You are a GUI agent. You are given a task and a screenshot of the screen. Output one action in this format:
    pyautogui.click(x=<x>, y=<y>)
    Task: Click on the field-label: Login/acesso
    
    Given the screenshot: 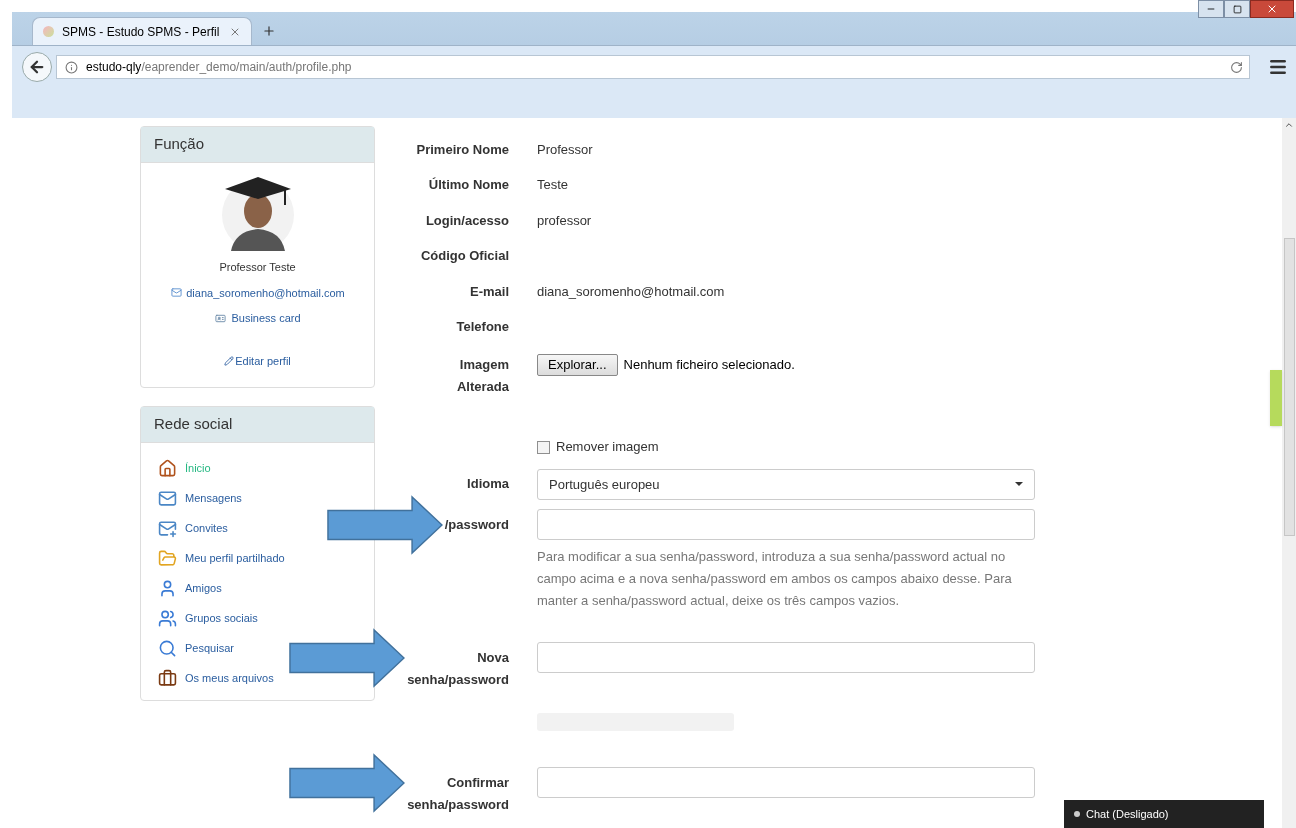 What is the action you would take?
    pyautogui.click(x=467, y=220)
    